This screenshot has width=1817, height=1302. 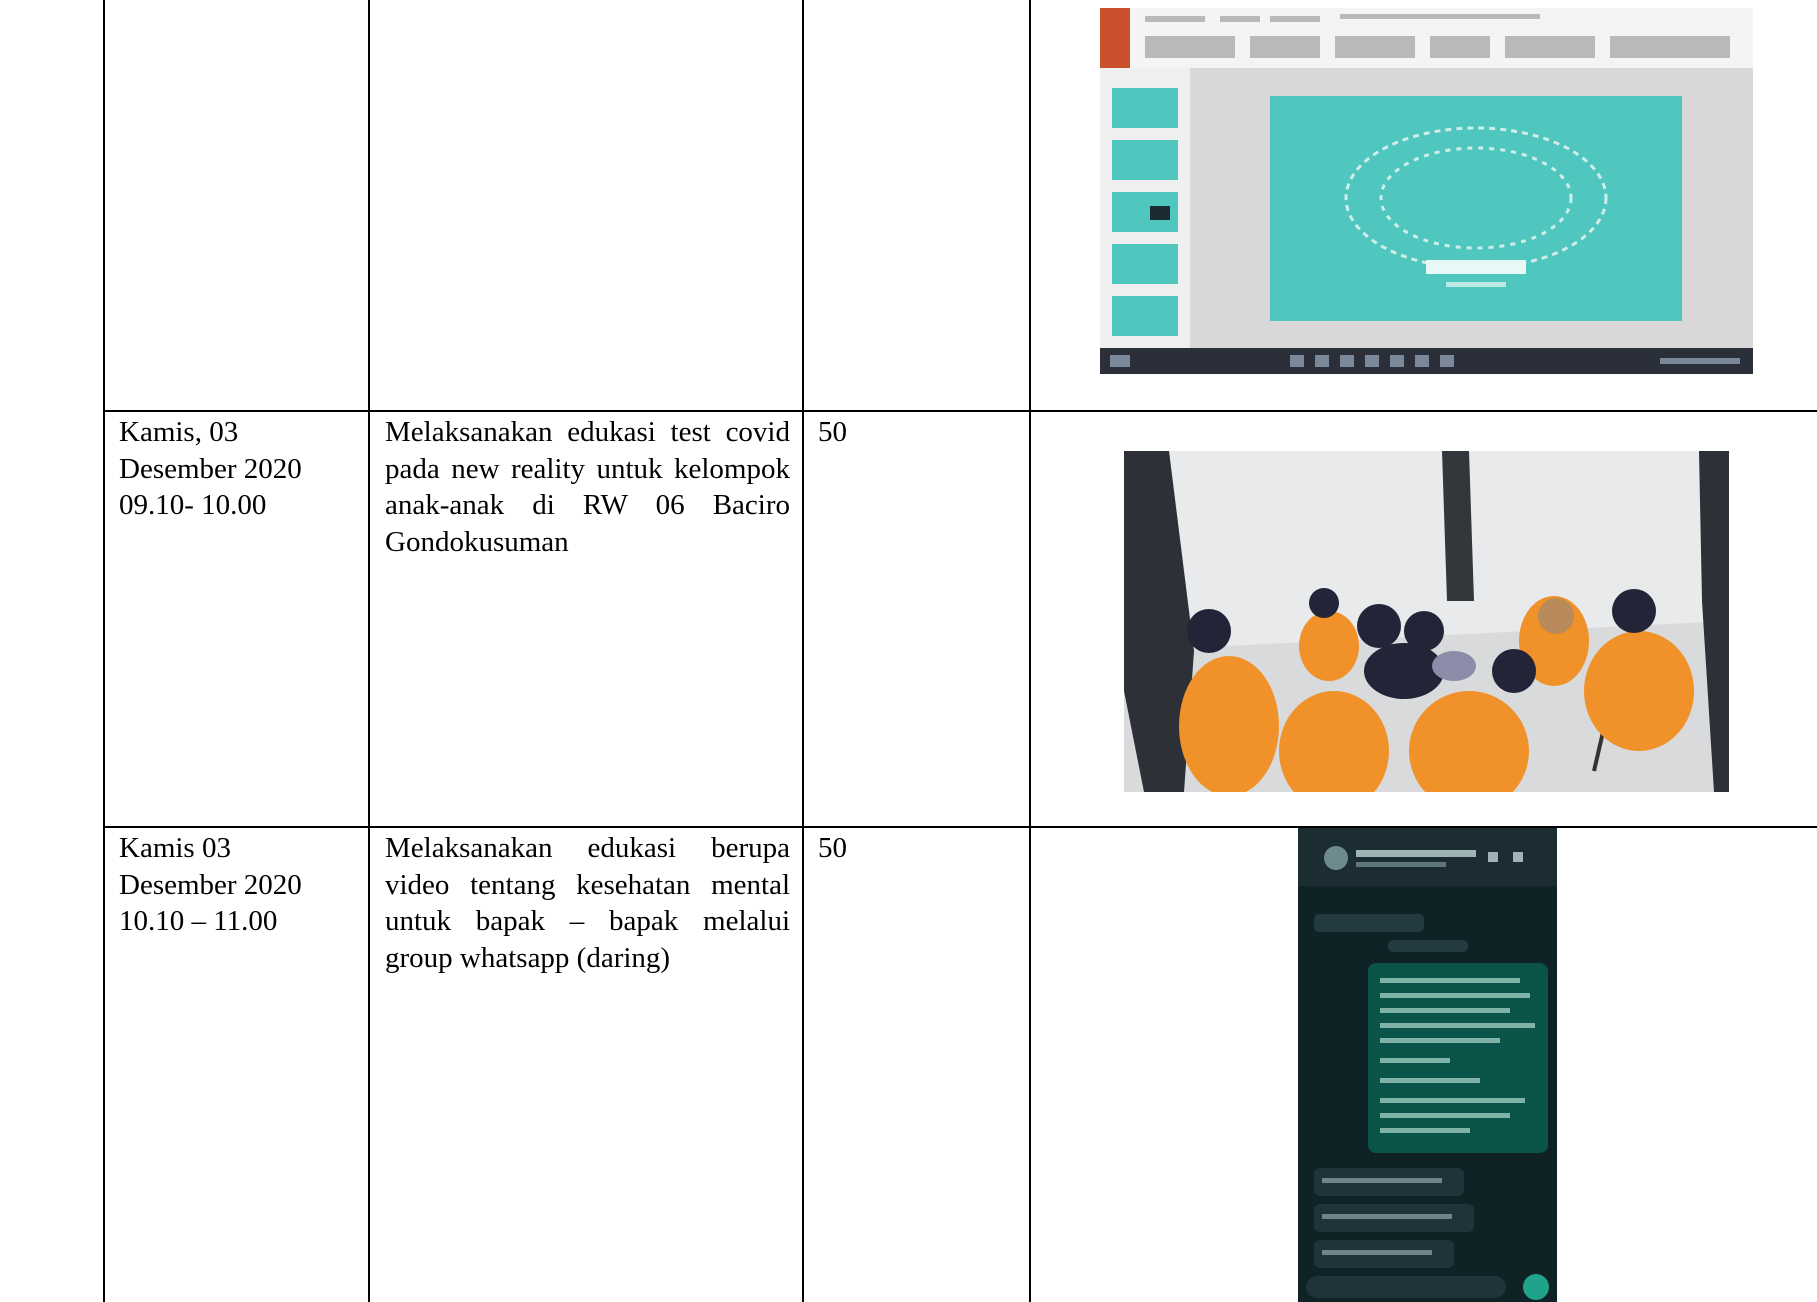 What do you see at coordinates (175, 848) in the screenshot?
I see `date-day: Kamis 03` at bounding box center [175, 848].